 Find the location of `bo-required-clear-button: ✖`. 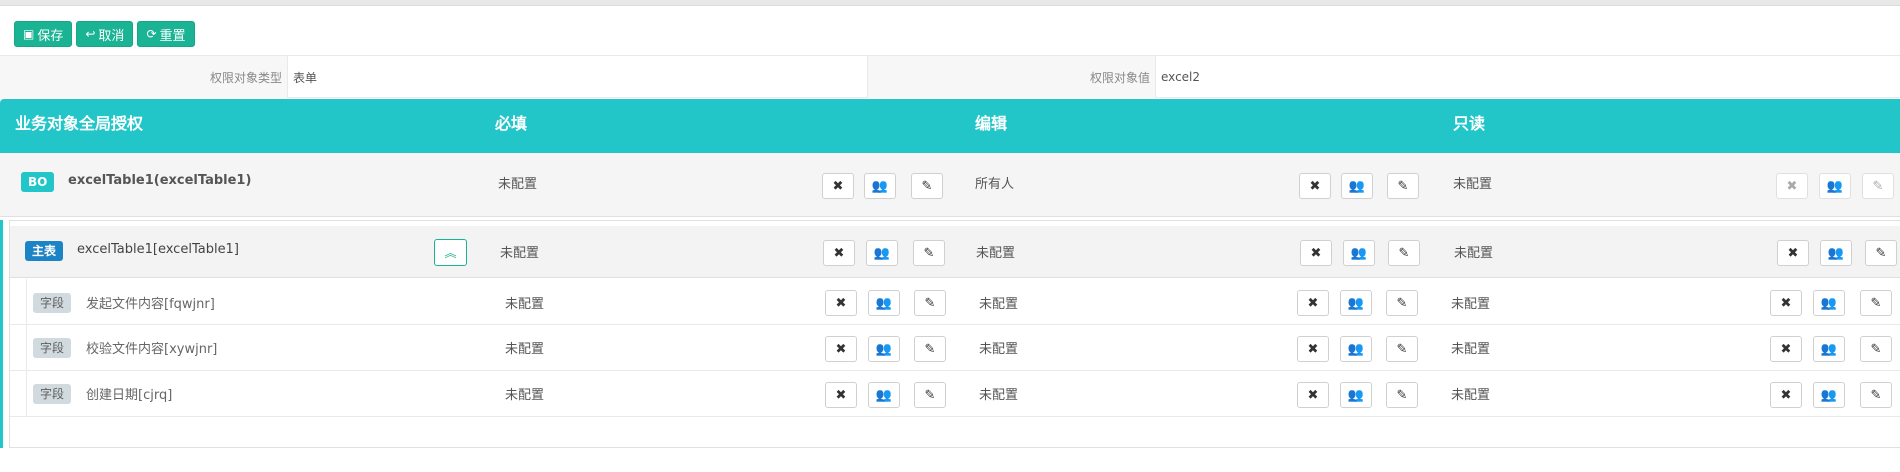

bo-required-clear-button: ✖ is located at coordinates (838, 186).